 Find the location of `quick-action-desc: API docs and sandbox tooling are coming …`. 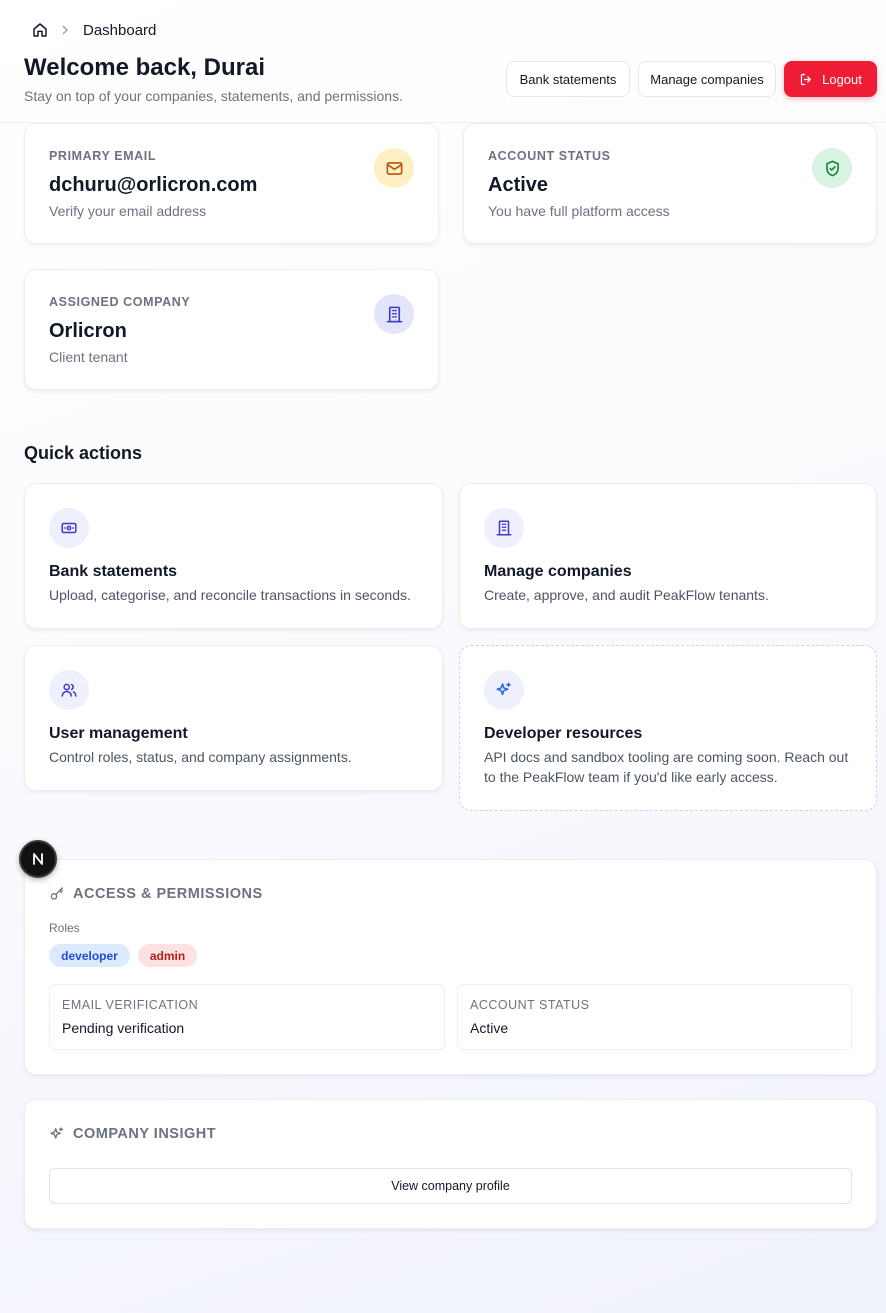

quick-action-desc: API docs and sandbox tooling are coming … is located at coordinates (666, 767).